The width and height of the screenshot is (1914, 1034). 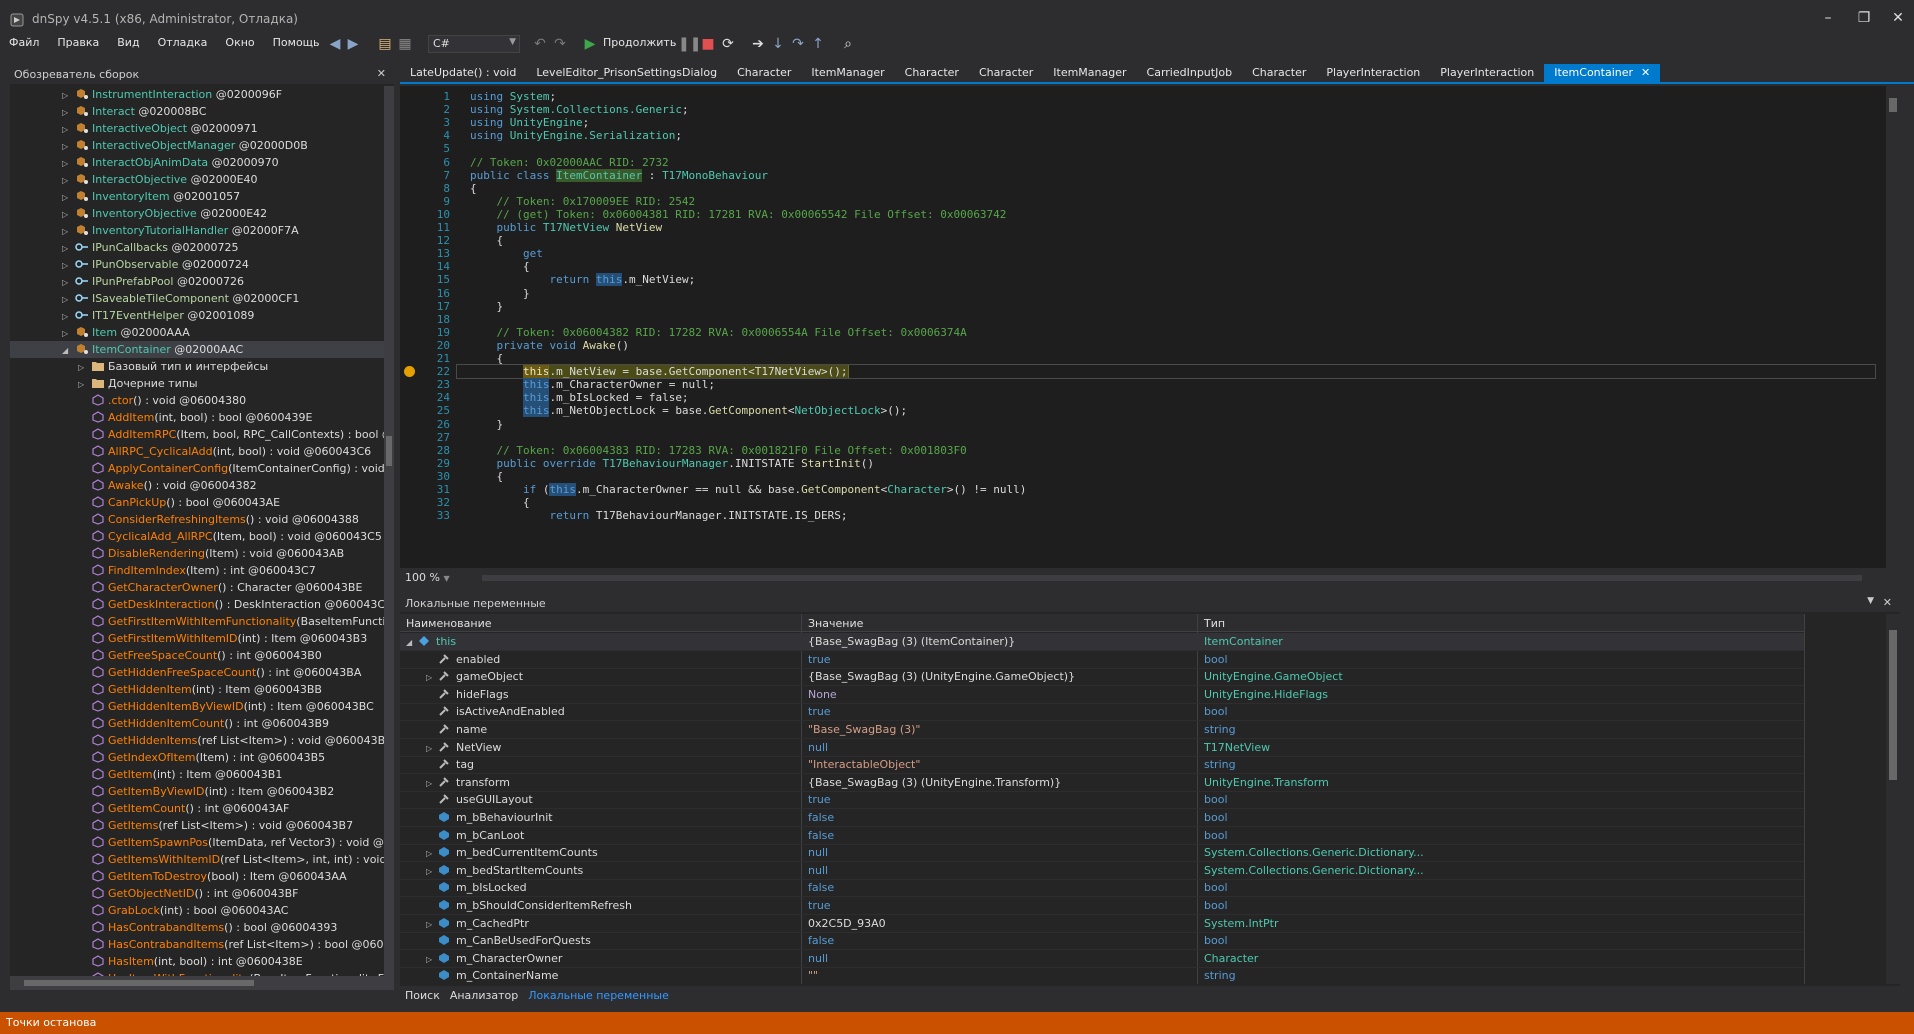 What do you see at coordinates (405, 44) in the screenshot?
I see `save-icon: ▦` at bounding box center [405, 44].